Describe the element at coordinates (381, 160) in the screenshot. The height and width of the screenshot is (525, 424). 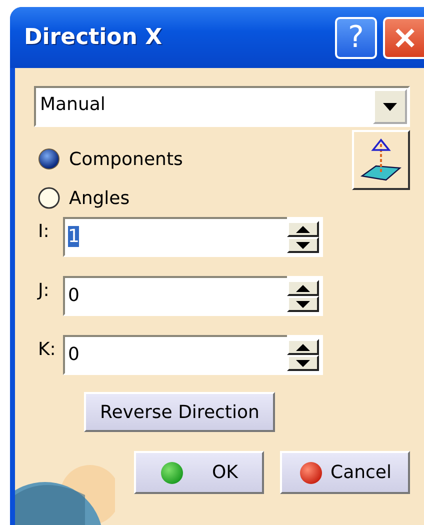
I see `direction-button` at that location.